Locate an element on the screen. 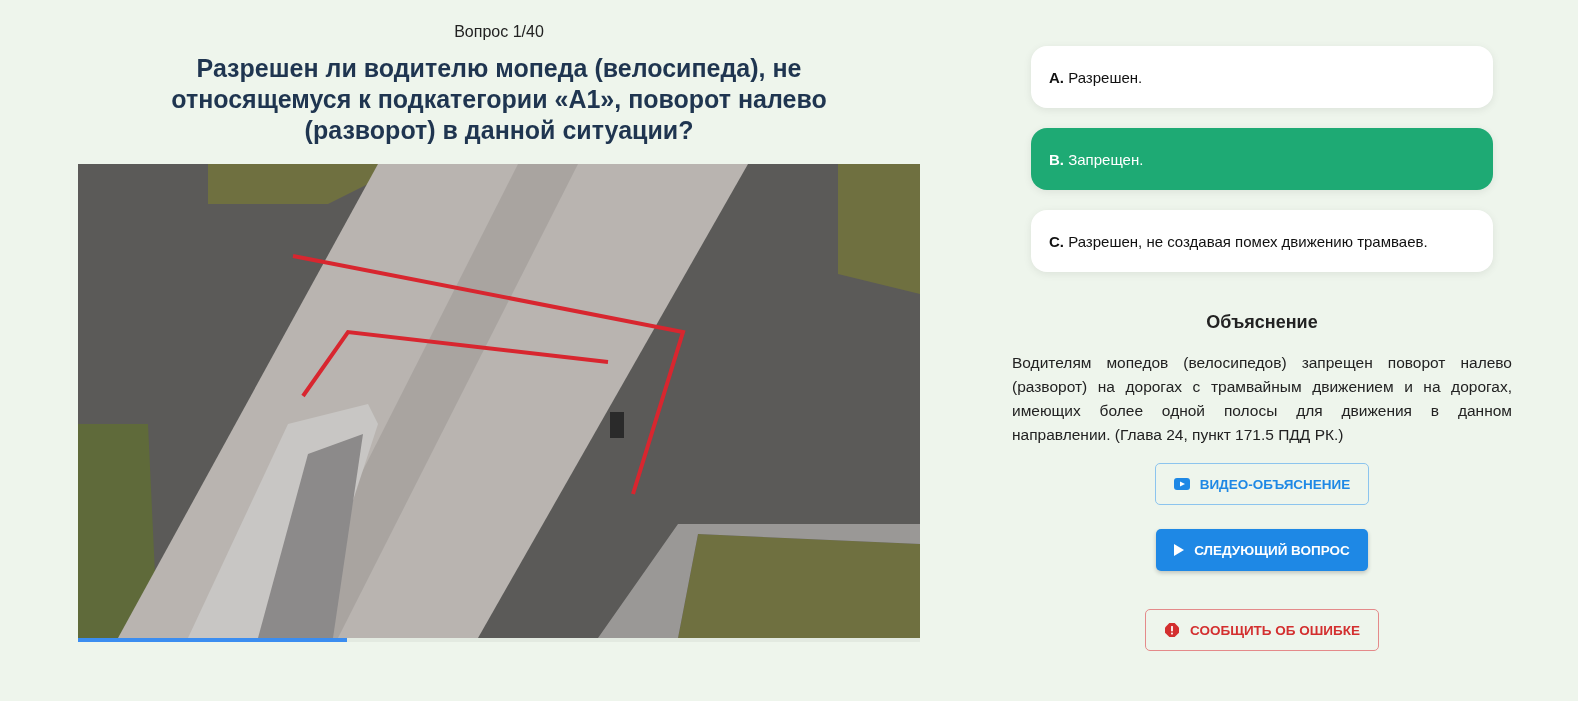  question-counter: Вопрос 1/40 is located at coordinates (499, 32).